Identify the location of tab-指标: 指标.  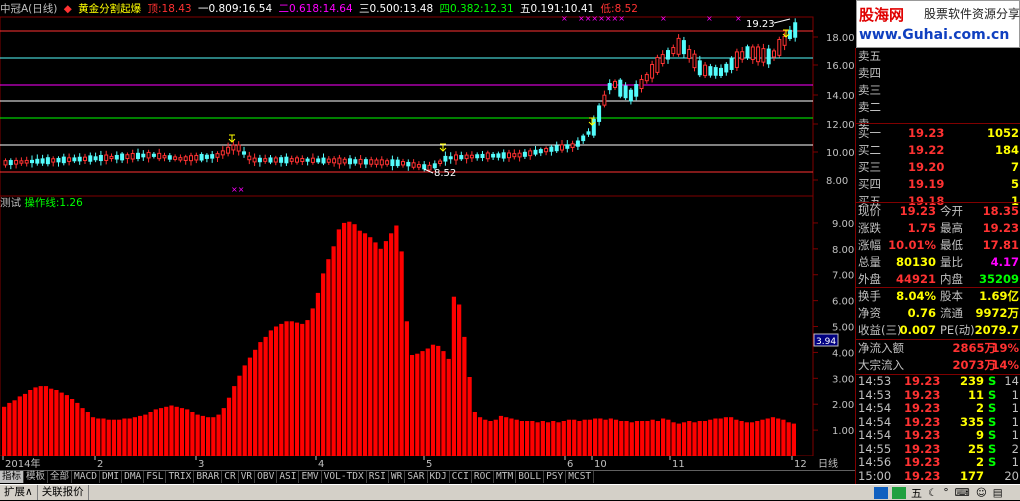
(12, 477).